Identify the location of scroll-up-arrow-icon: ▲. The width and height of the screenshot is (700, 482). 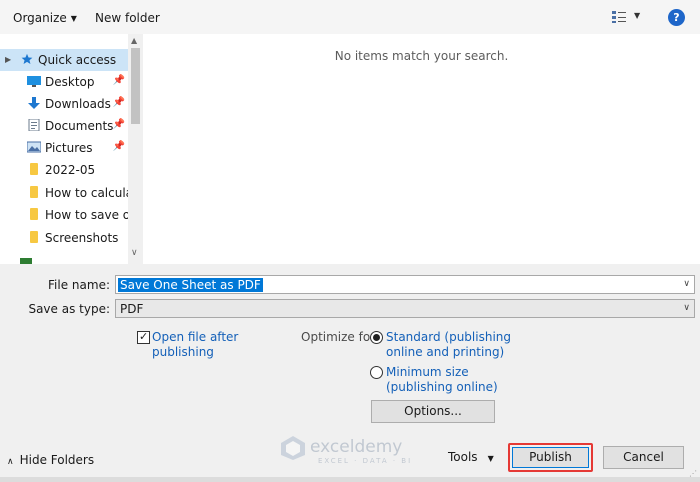
(134, 40).